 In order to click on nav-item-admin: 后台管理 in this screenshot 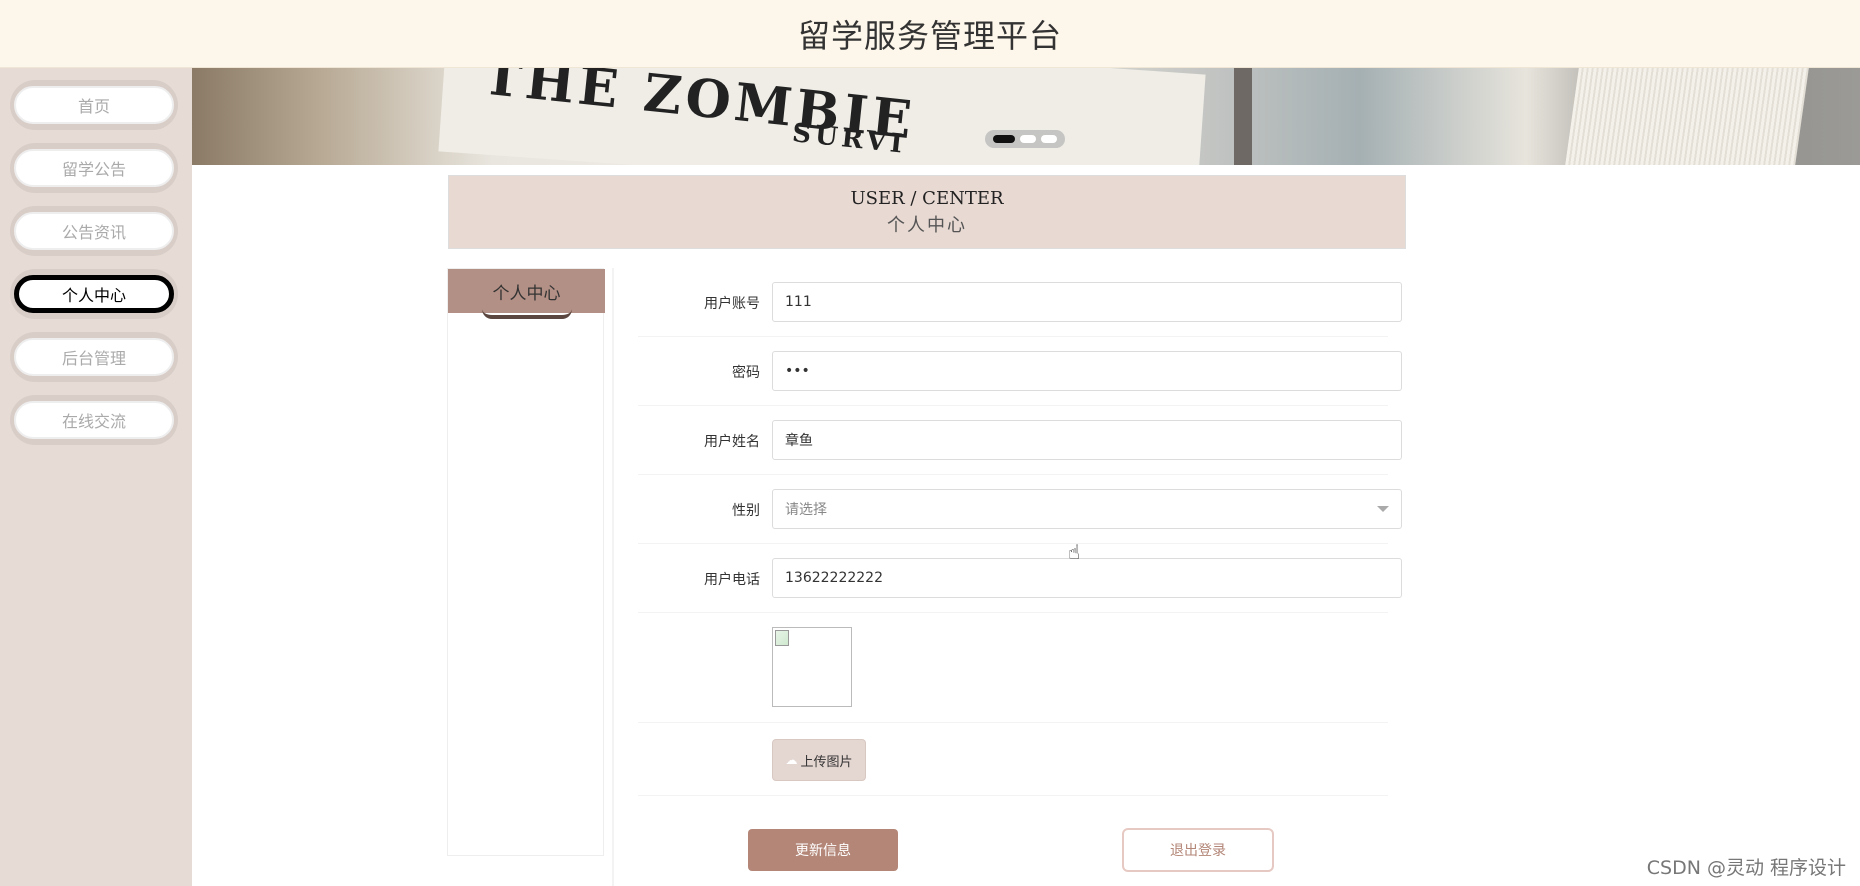, I will do `click(94, 357)`.